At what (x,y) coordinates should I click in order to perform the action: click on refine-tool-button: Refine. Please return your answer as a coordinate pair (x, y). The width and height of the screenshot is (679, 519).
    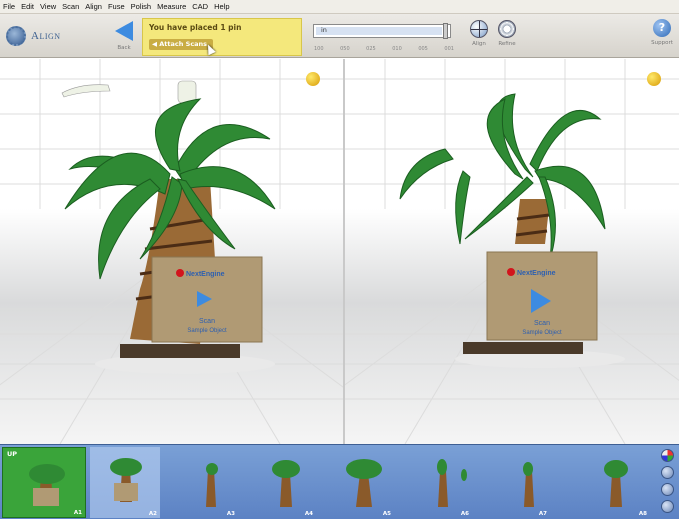
    Looking at the image, I should click on (507, 38).